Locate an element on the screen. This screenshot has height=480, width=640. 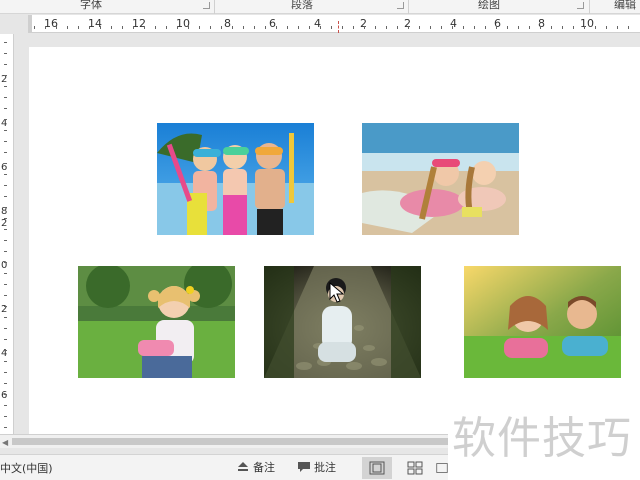
slide-sorter-icon is located at coordinates (415, 468).